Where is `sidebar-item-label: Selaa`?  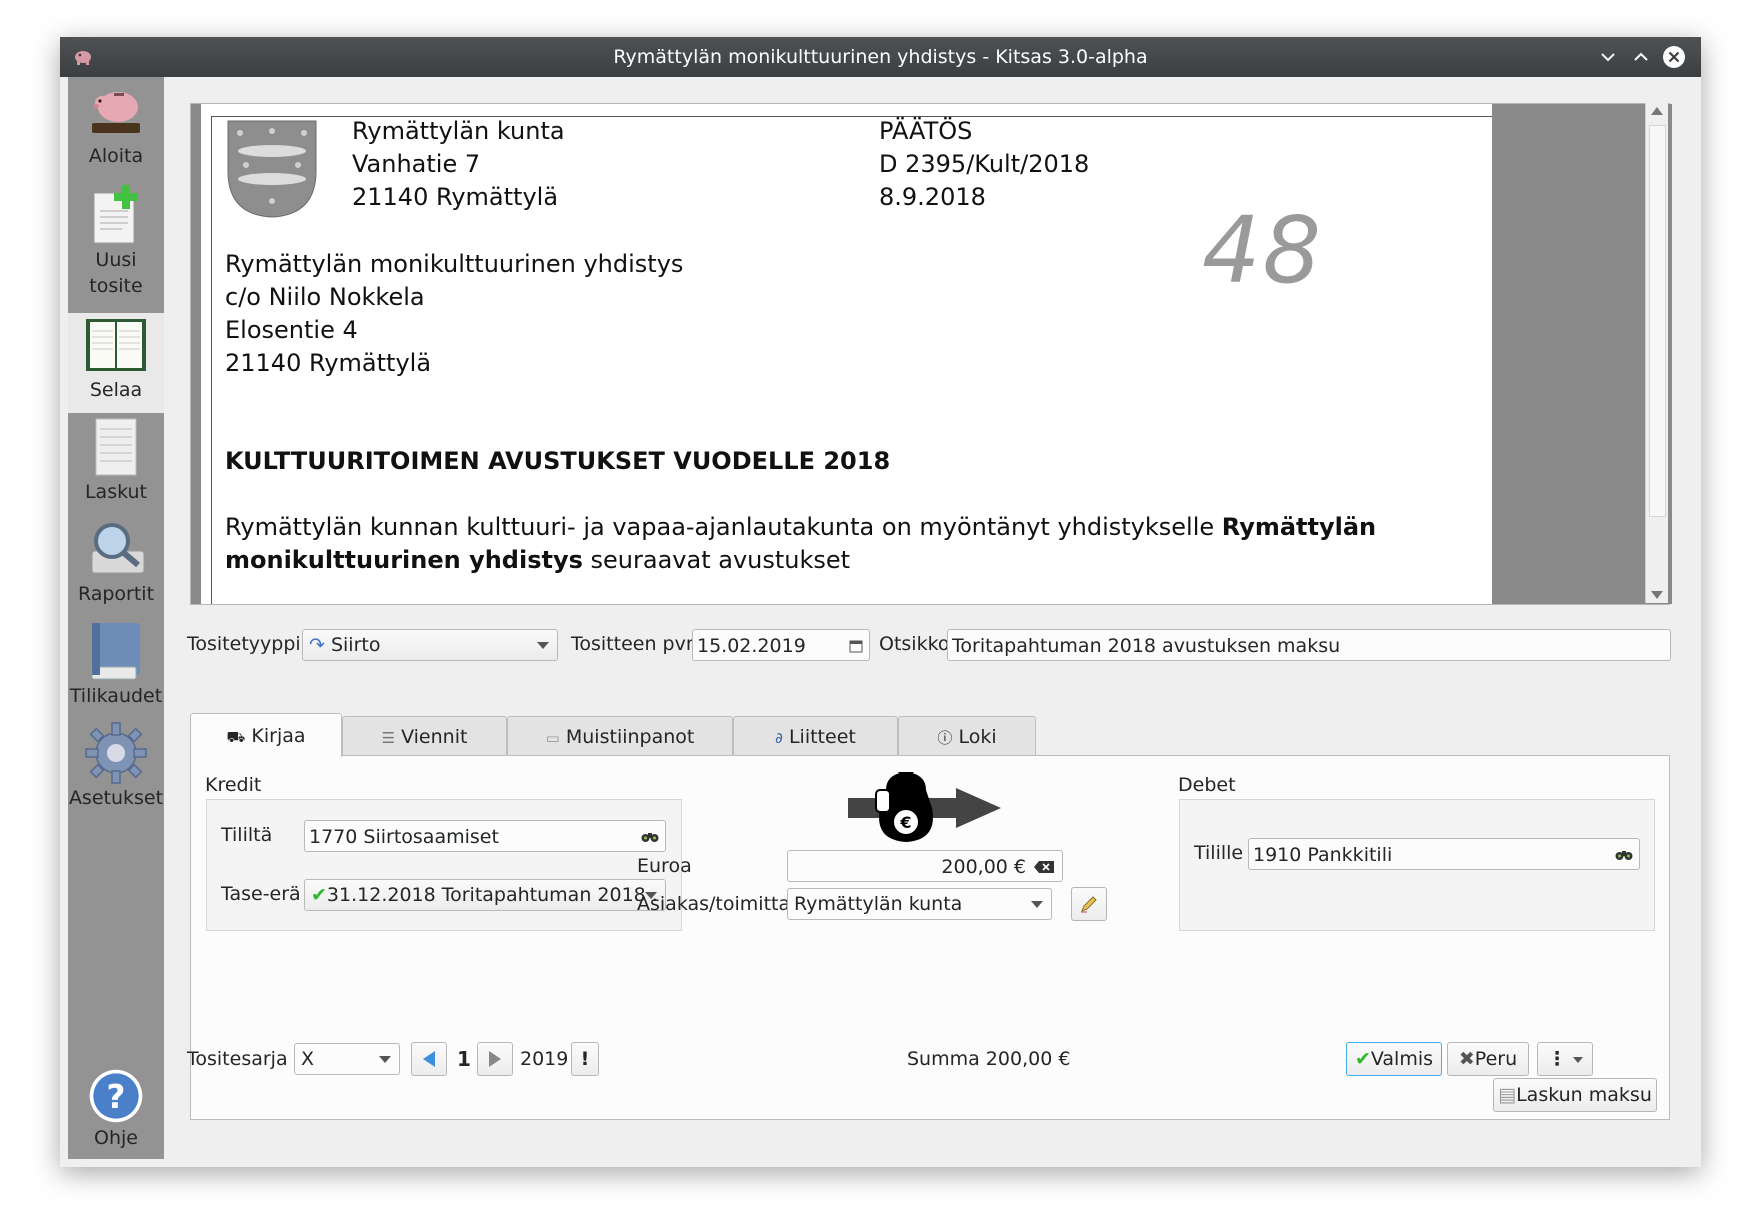 sidebar-item-label: Selaa is located at coordinates (116, 390).